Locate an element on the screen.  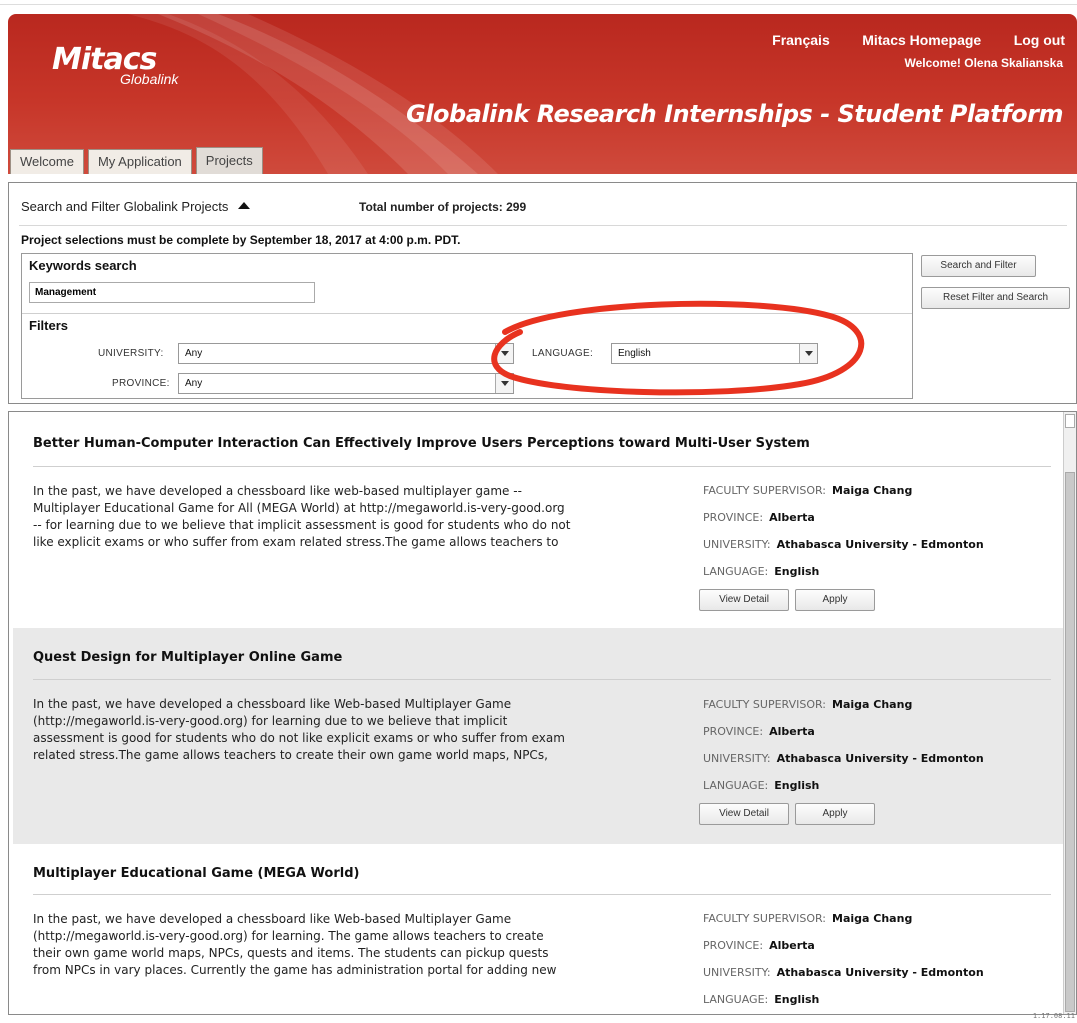
link-log-out: Log out is located at coordinates (1039, 40).